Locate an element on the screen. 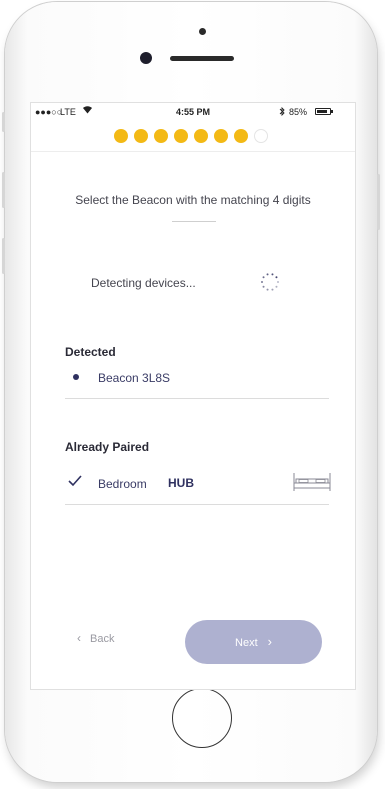  chevron-right-icon: › is located at coordinates (269, 641).